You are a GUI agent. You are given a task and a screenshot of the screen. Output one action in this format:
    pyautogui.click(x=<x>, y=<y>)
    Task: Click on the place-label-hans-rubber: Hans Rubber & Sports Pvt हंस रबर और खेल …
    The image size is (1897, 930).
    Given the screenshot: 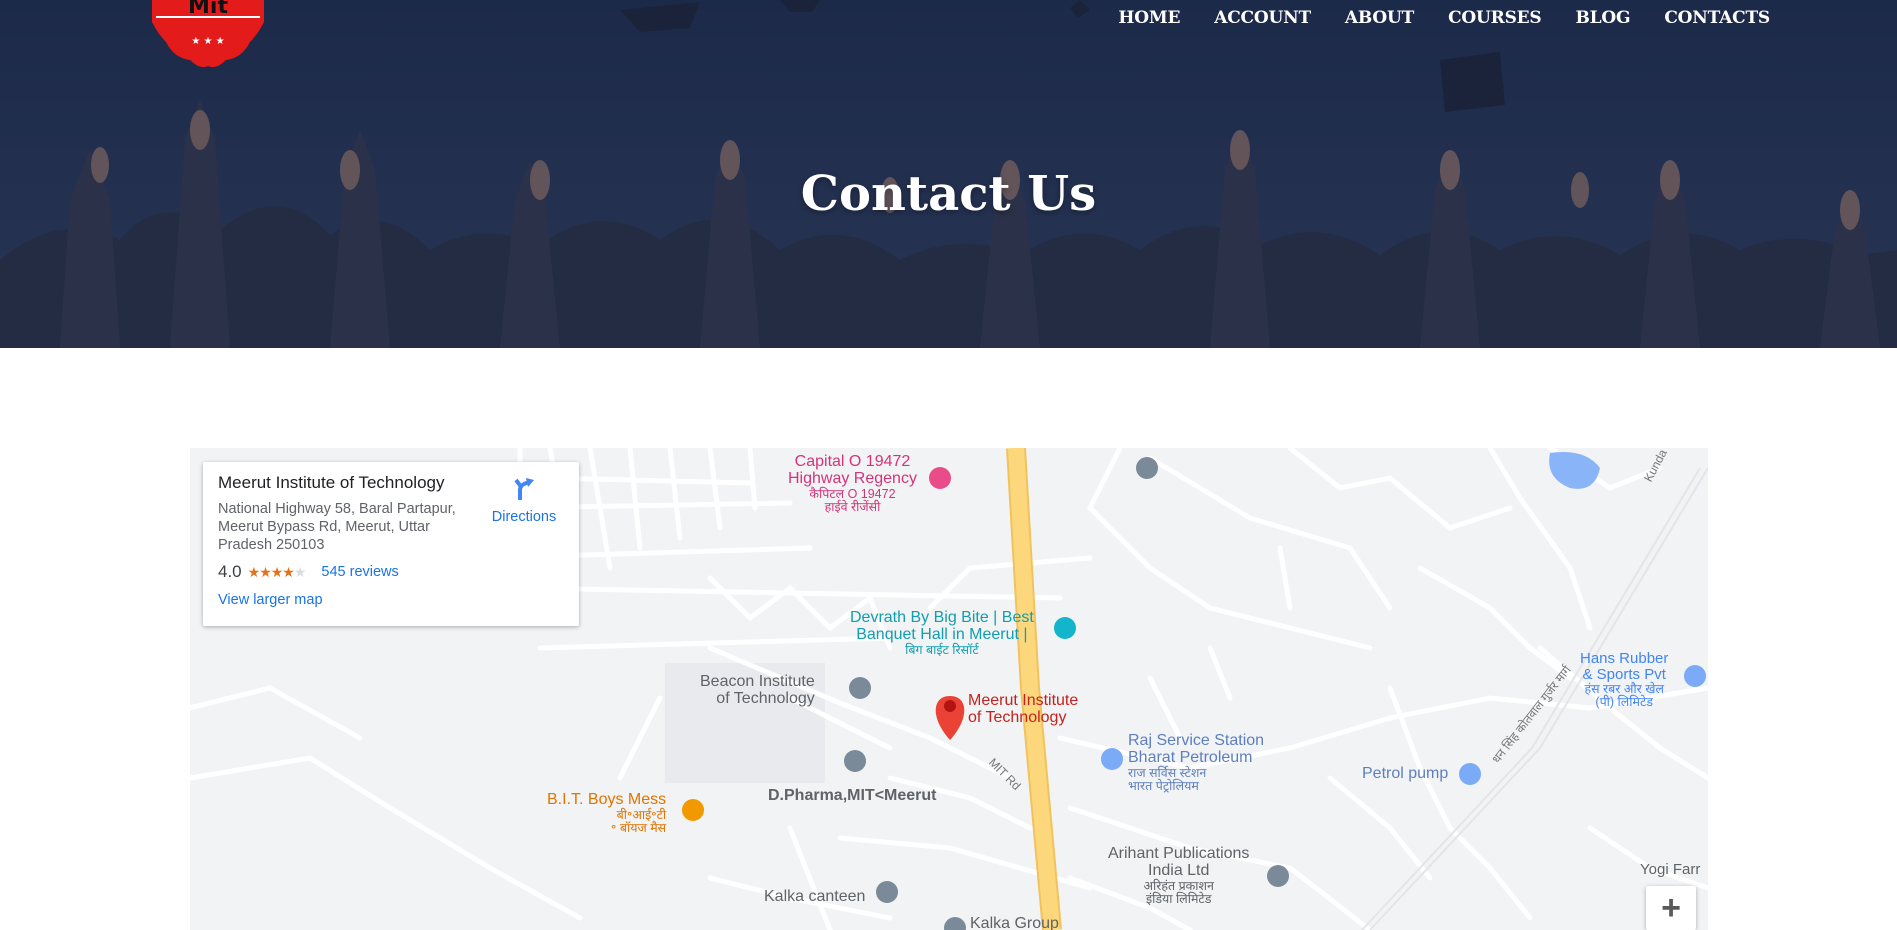 What is the action you would take?
    pyautogui.click(x=1624, y=680)
    